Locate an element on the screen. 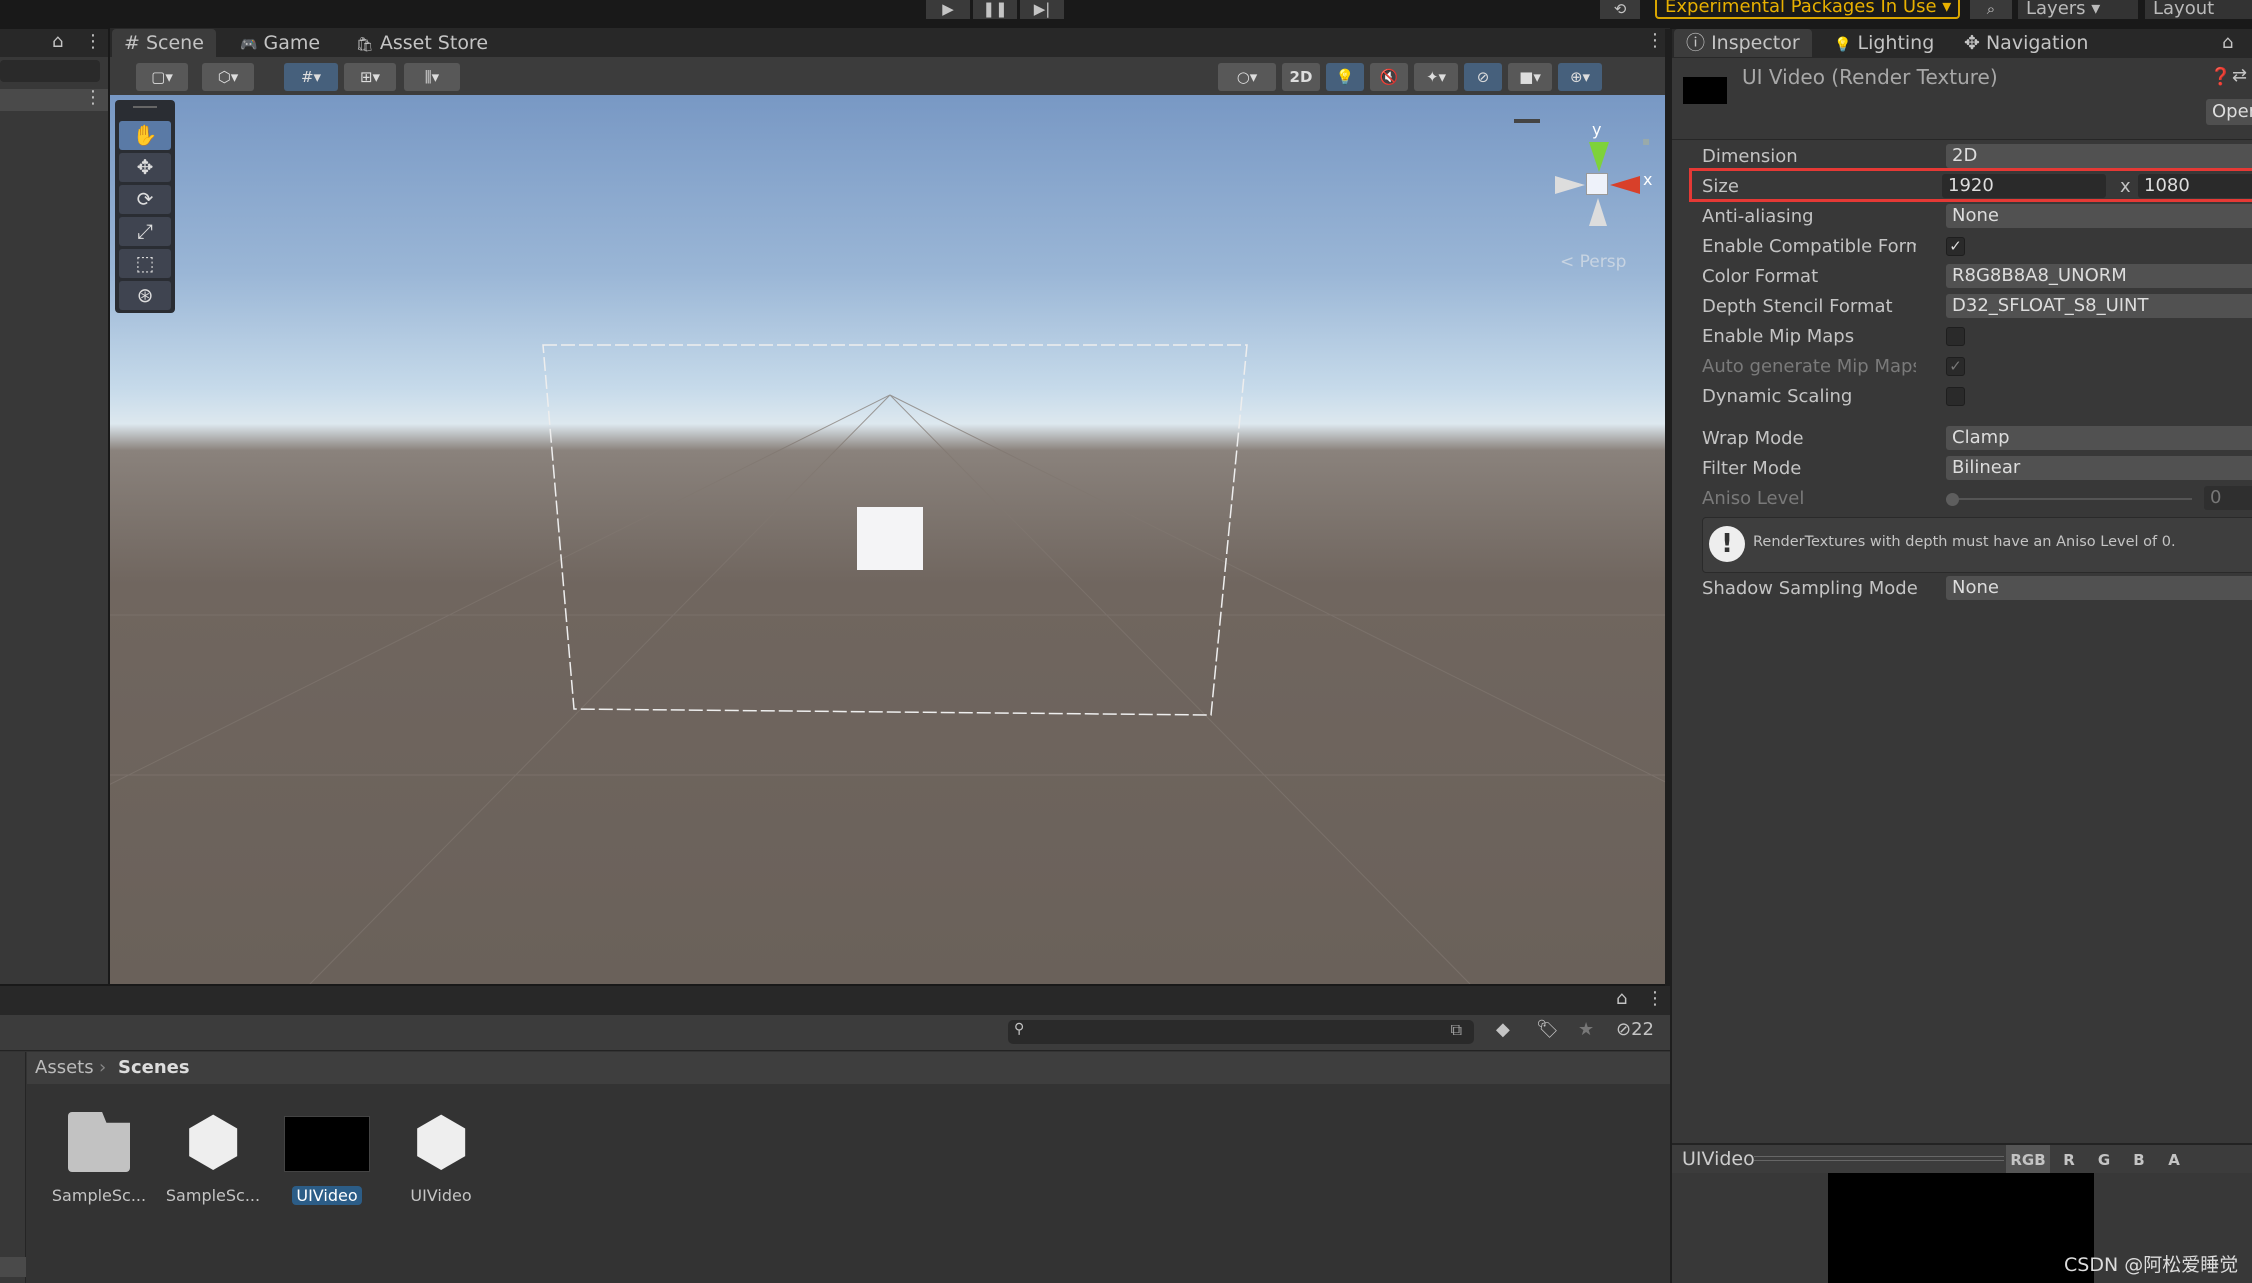 This screenshot has width=2252, height=1283. project-toolbar: ⚲ ⧉ ◆ 🏷 ★ ⊘22 is located at coordinates (835, 1033).